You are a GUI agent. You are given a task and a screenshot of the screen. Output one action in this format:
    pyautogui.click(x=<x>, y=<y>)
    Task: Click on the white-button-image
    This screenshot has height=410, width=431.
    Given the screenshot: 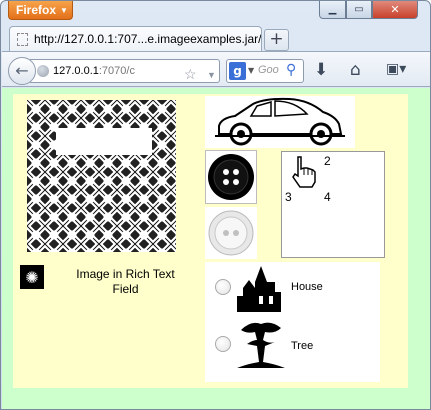 What is the action you would take?
    pyautogui.click(x=231, y=233)
    